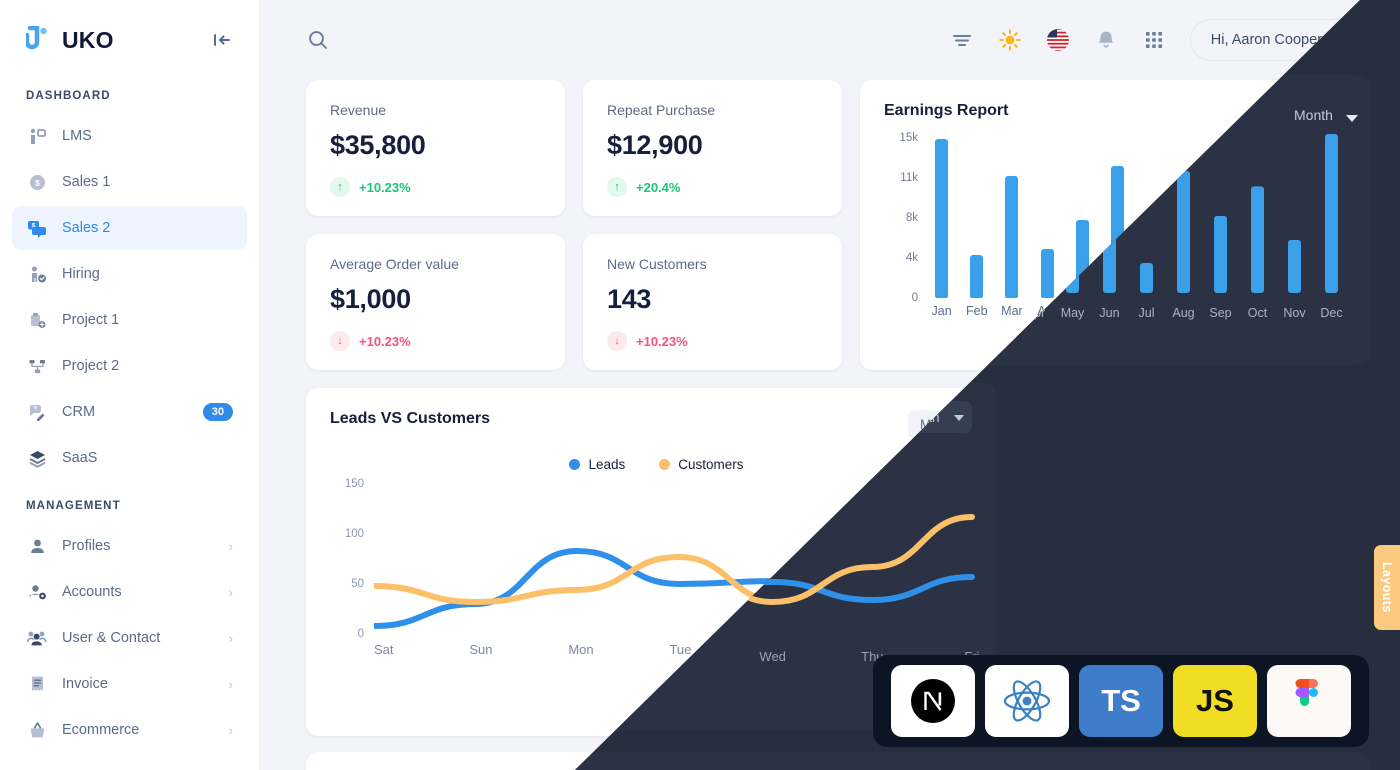  I want to click on bar-x-label: Apr, so click(1047, 311).